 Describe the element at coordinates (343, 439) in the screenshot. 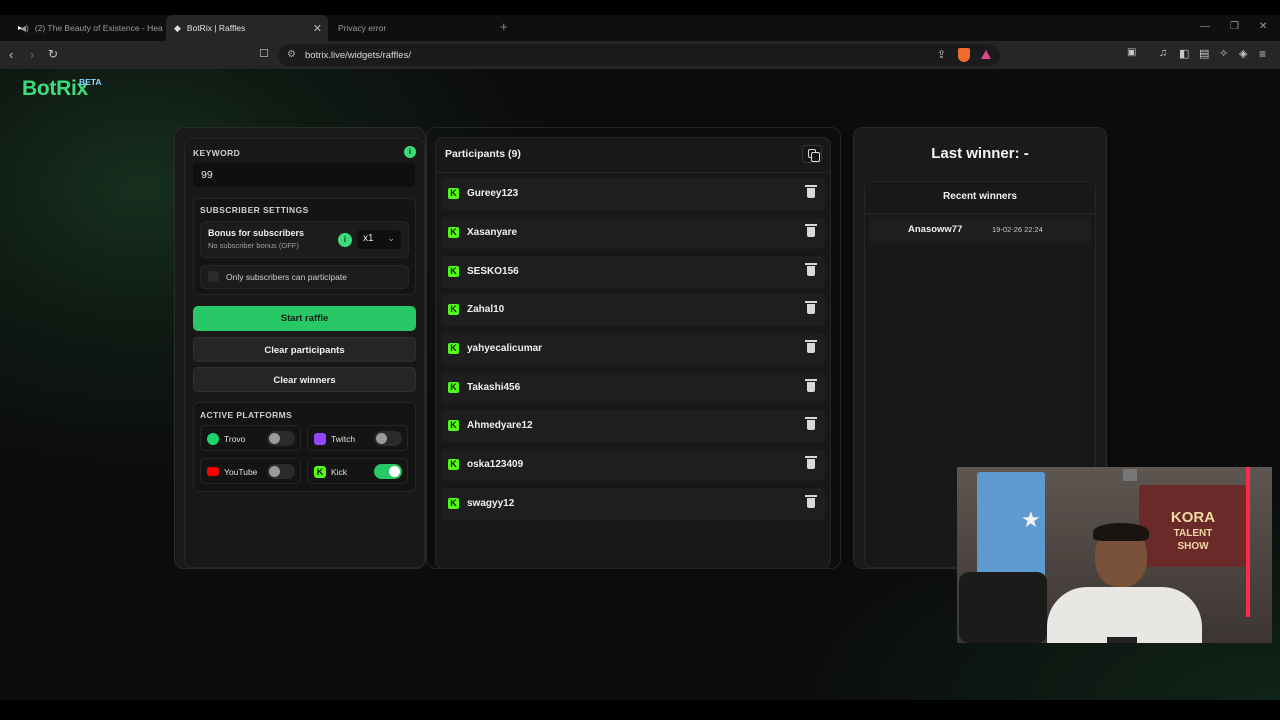

I see `platform-name: Twitch` at that location.